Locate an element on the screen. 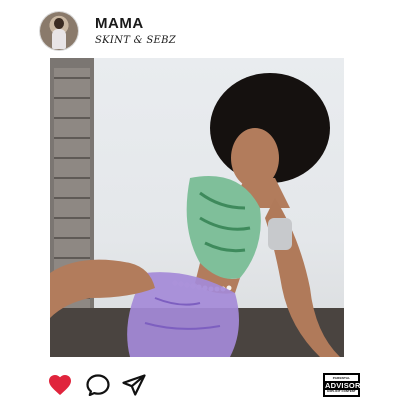 This screenshot has width=400, height=400. send-icon is located at coordinates (134, 385).